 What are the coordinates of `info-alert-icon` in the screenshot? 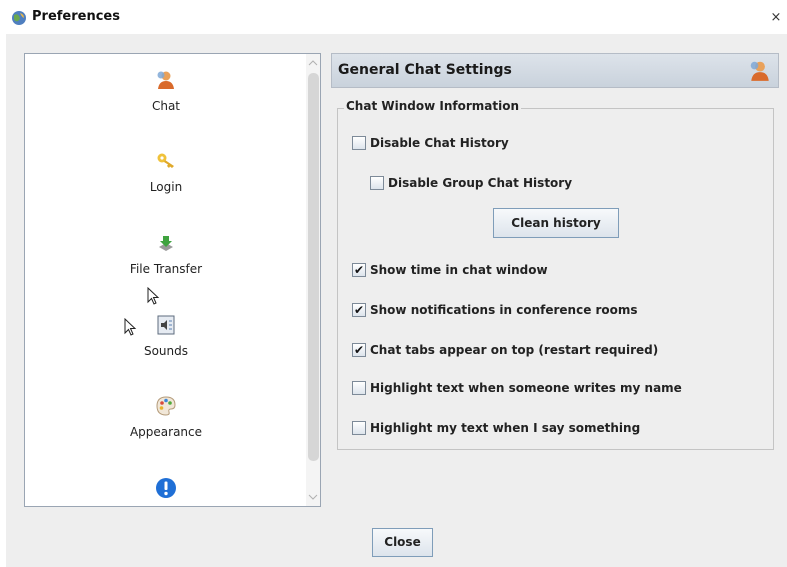 It's located at (166, 488).